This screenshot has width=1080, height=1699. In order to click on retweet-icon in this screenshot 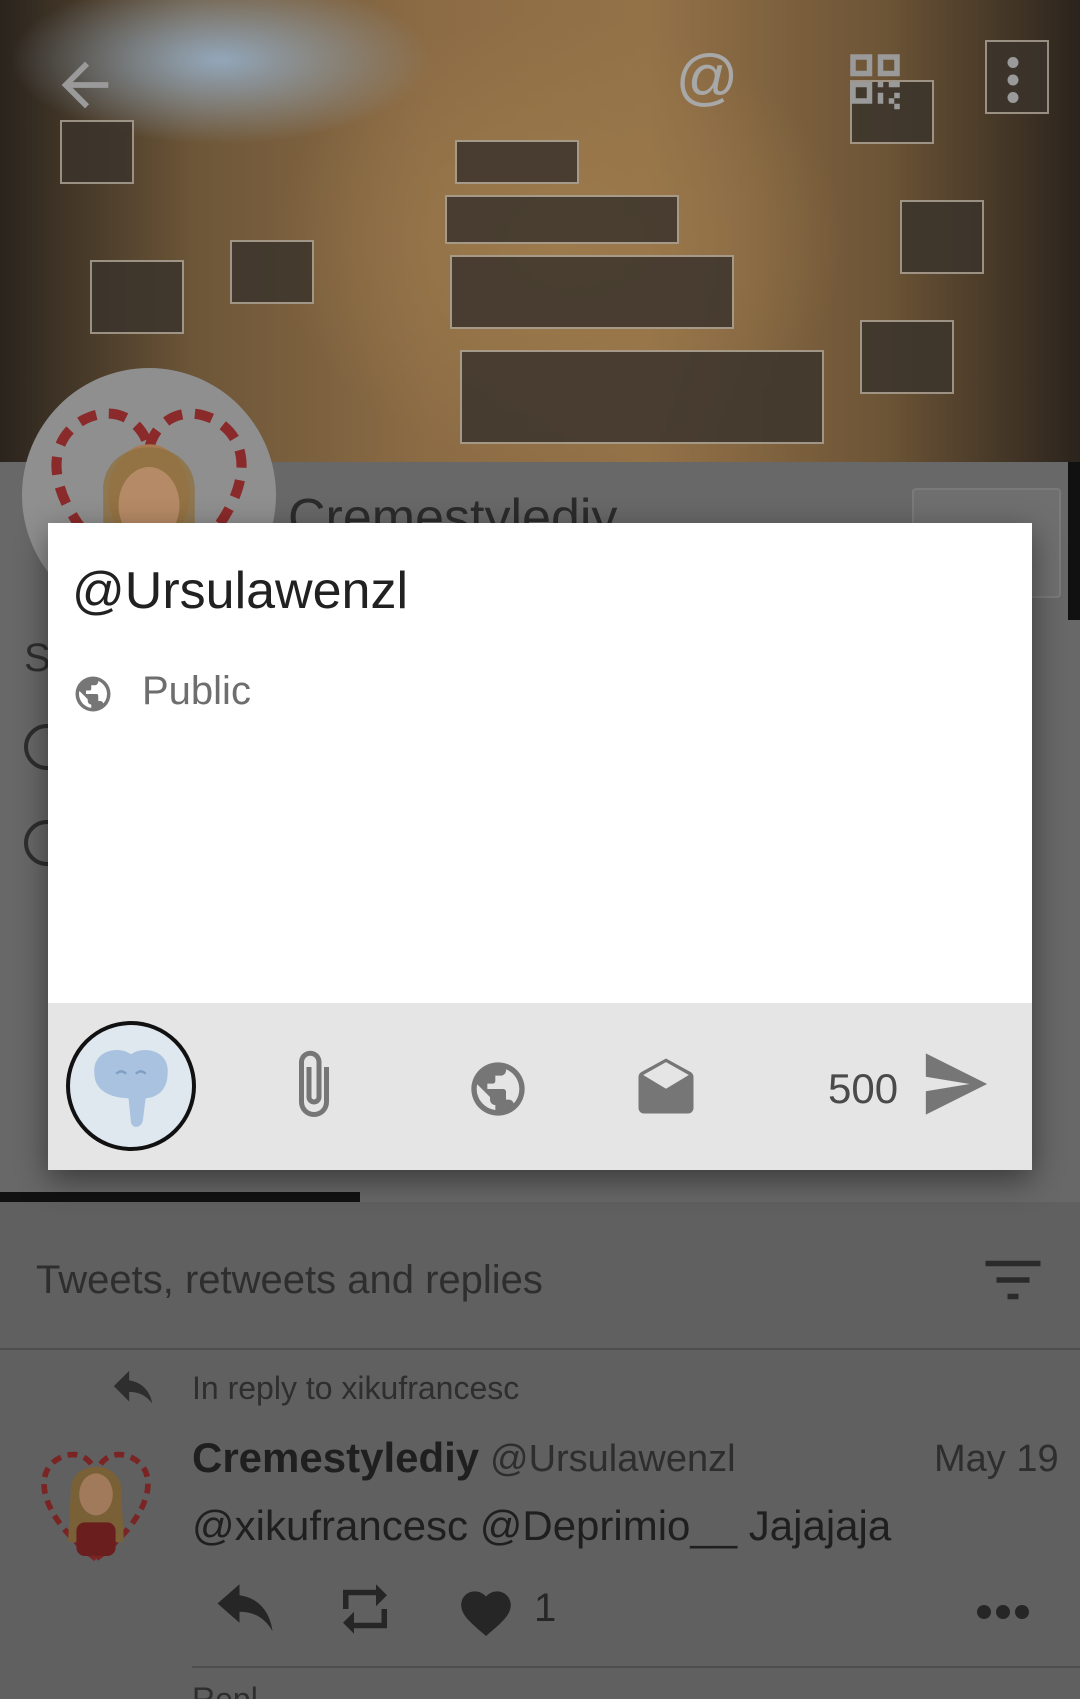, I will do `click(365, 1609)`.